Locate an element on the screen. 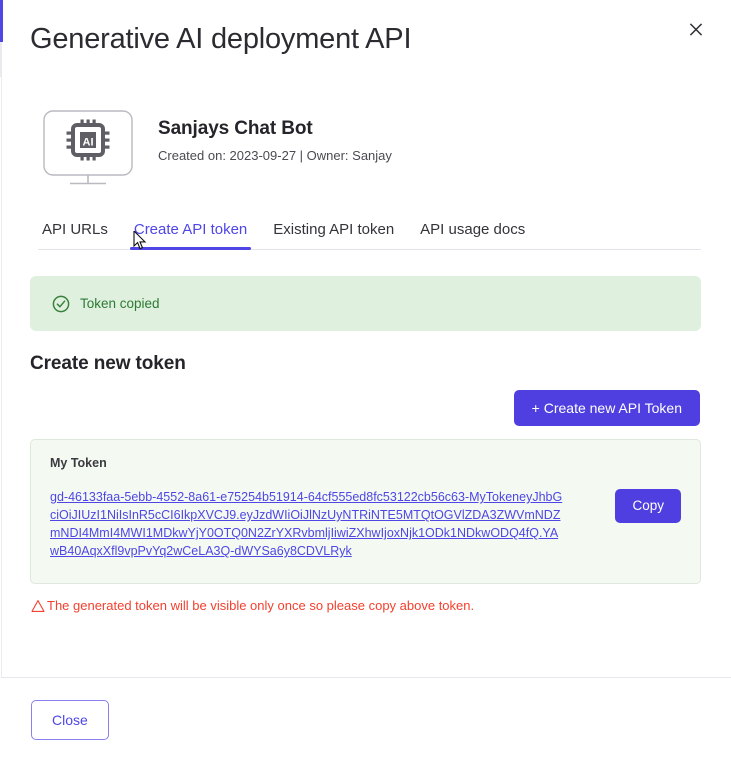 This screenshot has width=731, height=777. check-circle-icon is located at coordinates (61, 303).